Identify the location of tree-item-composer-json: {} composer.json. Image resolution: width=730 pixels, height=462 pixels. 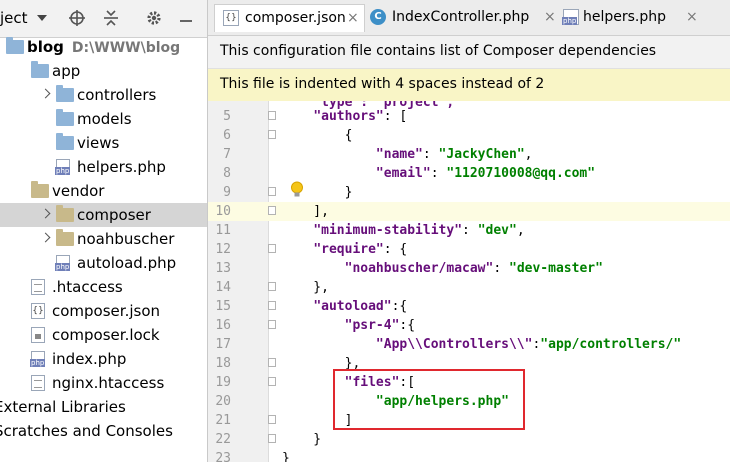
(103, 311).